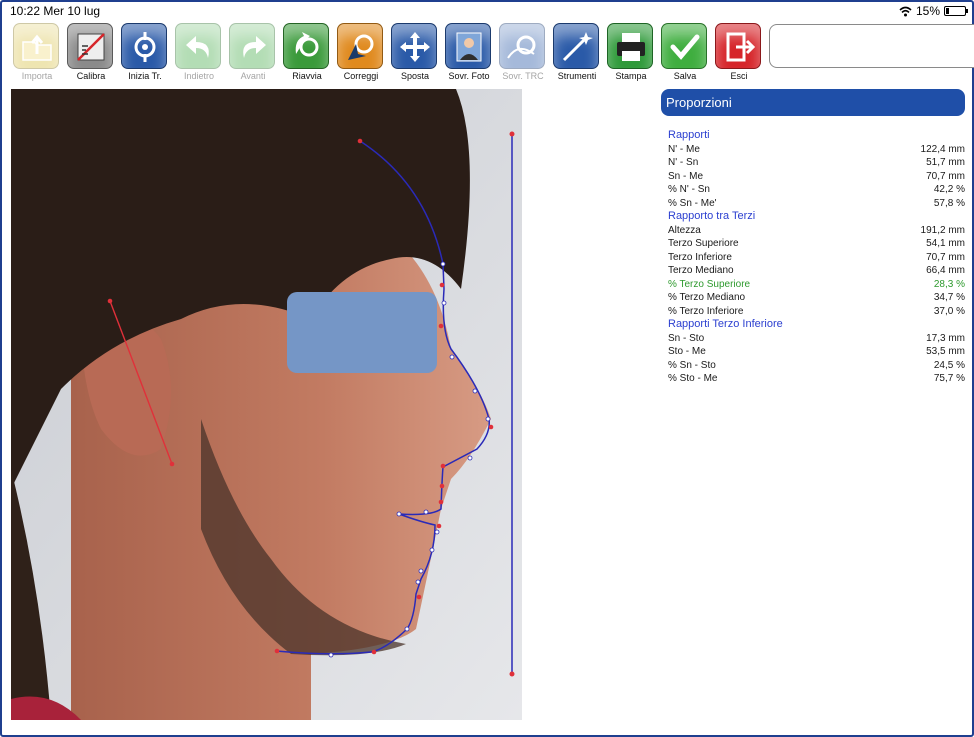 Image resolution: width=974 pixels, height=737 pixels. What do you see at coordinates (956, 11) in the screenshot?
I see `battery-icon` at bounding box center [956, 11].